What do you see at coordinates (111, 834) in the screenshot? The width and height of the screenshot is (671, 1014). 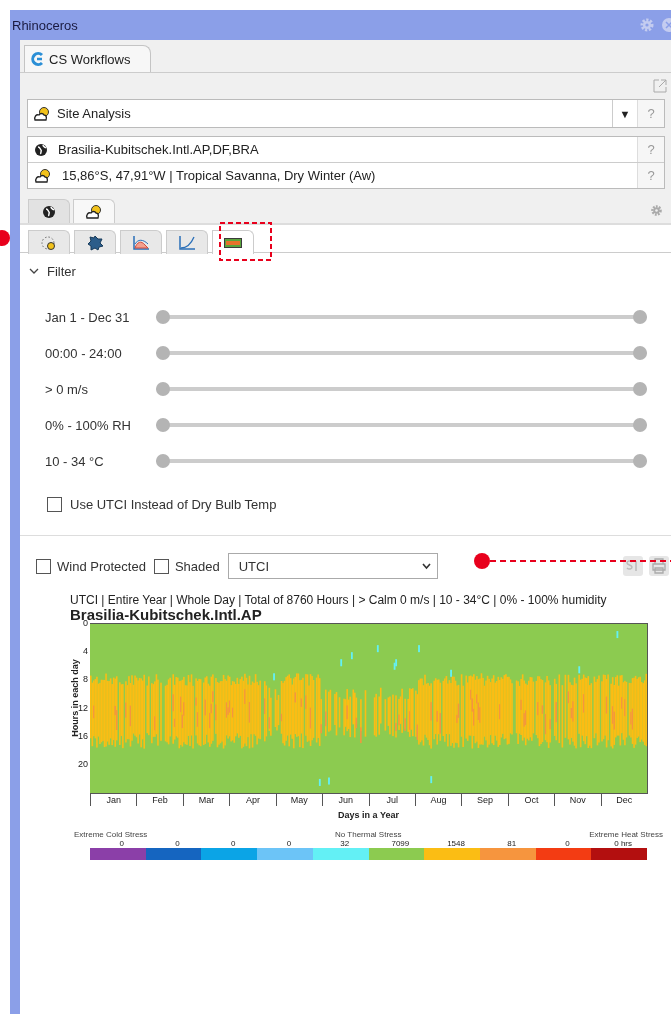 I see `legend-label: Extreme Cold Stress` at bounding box center [111, 834].